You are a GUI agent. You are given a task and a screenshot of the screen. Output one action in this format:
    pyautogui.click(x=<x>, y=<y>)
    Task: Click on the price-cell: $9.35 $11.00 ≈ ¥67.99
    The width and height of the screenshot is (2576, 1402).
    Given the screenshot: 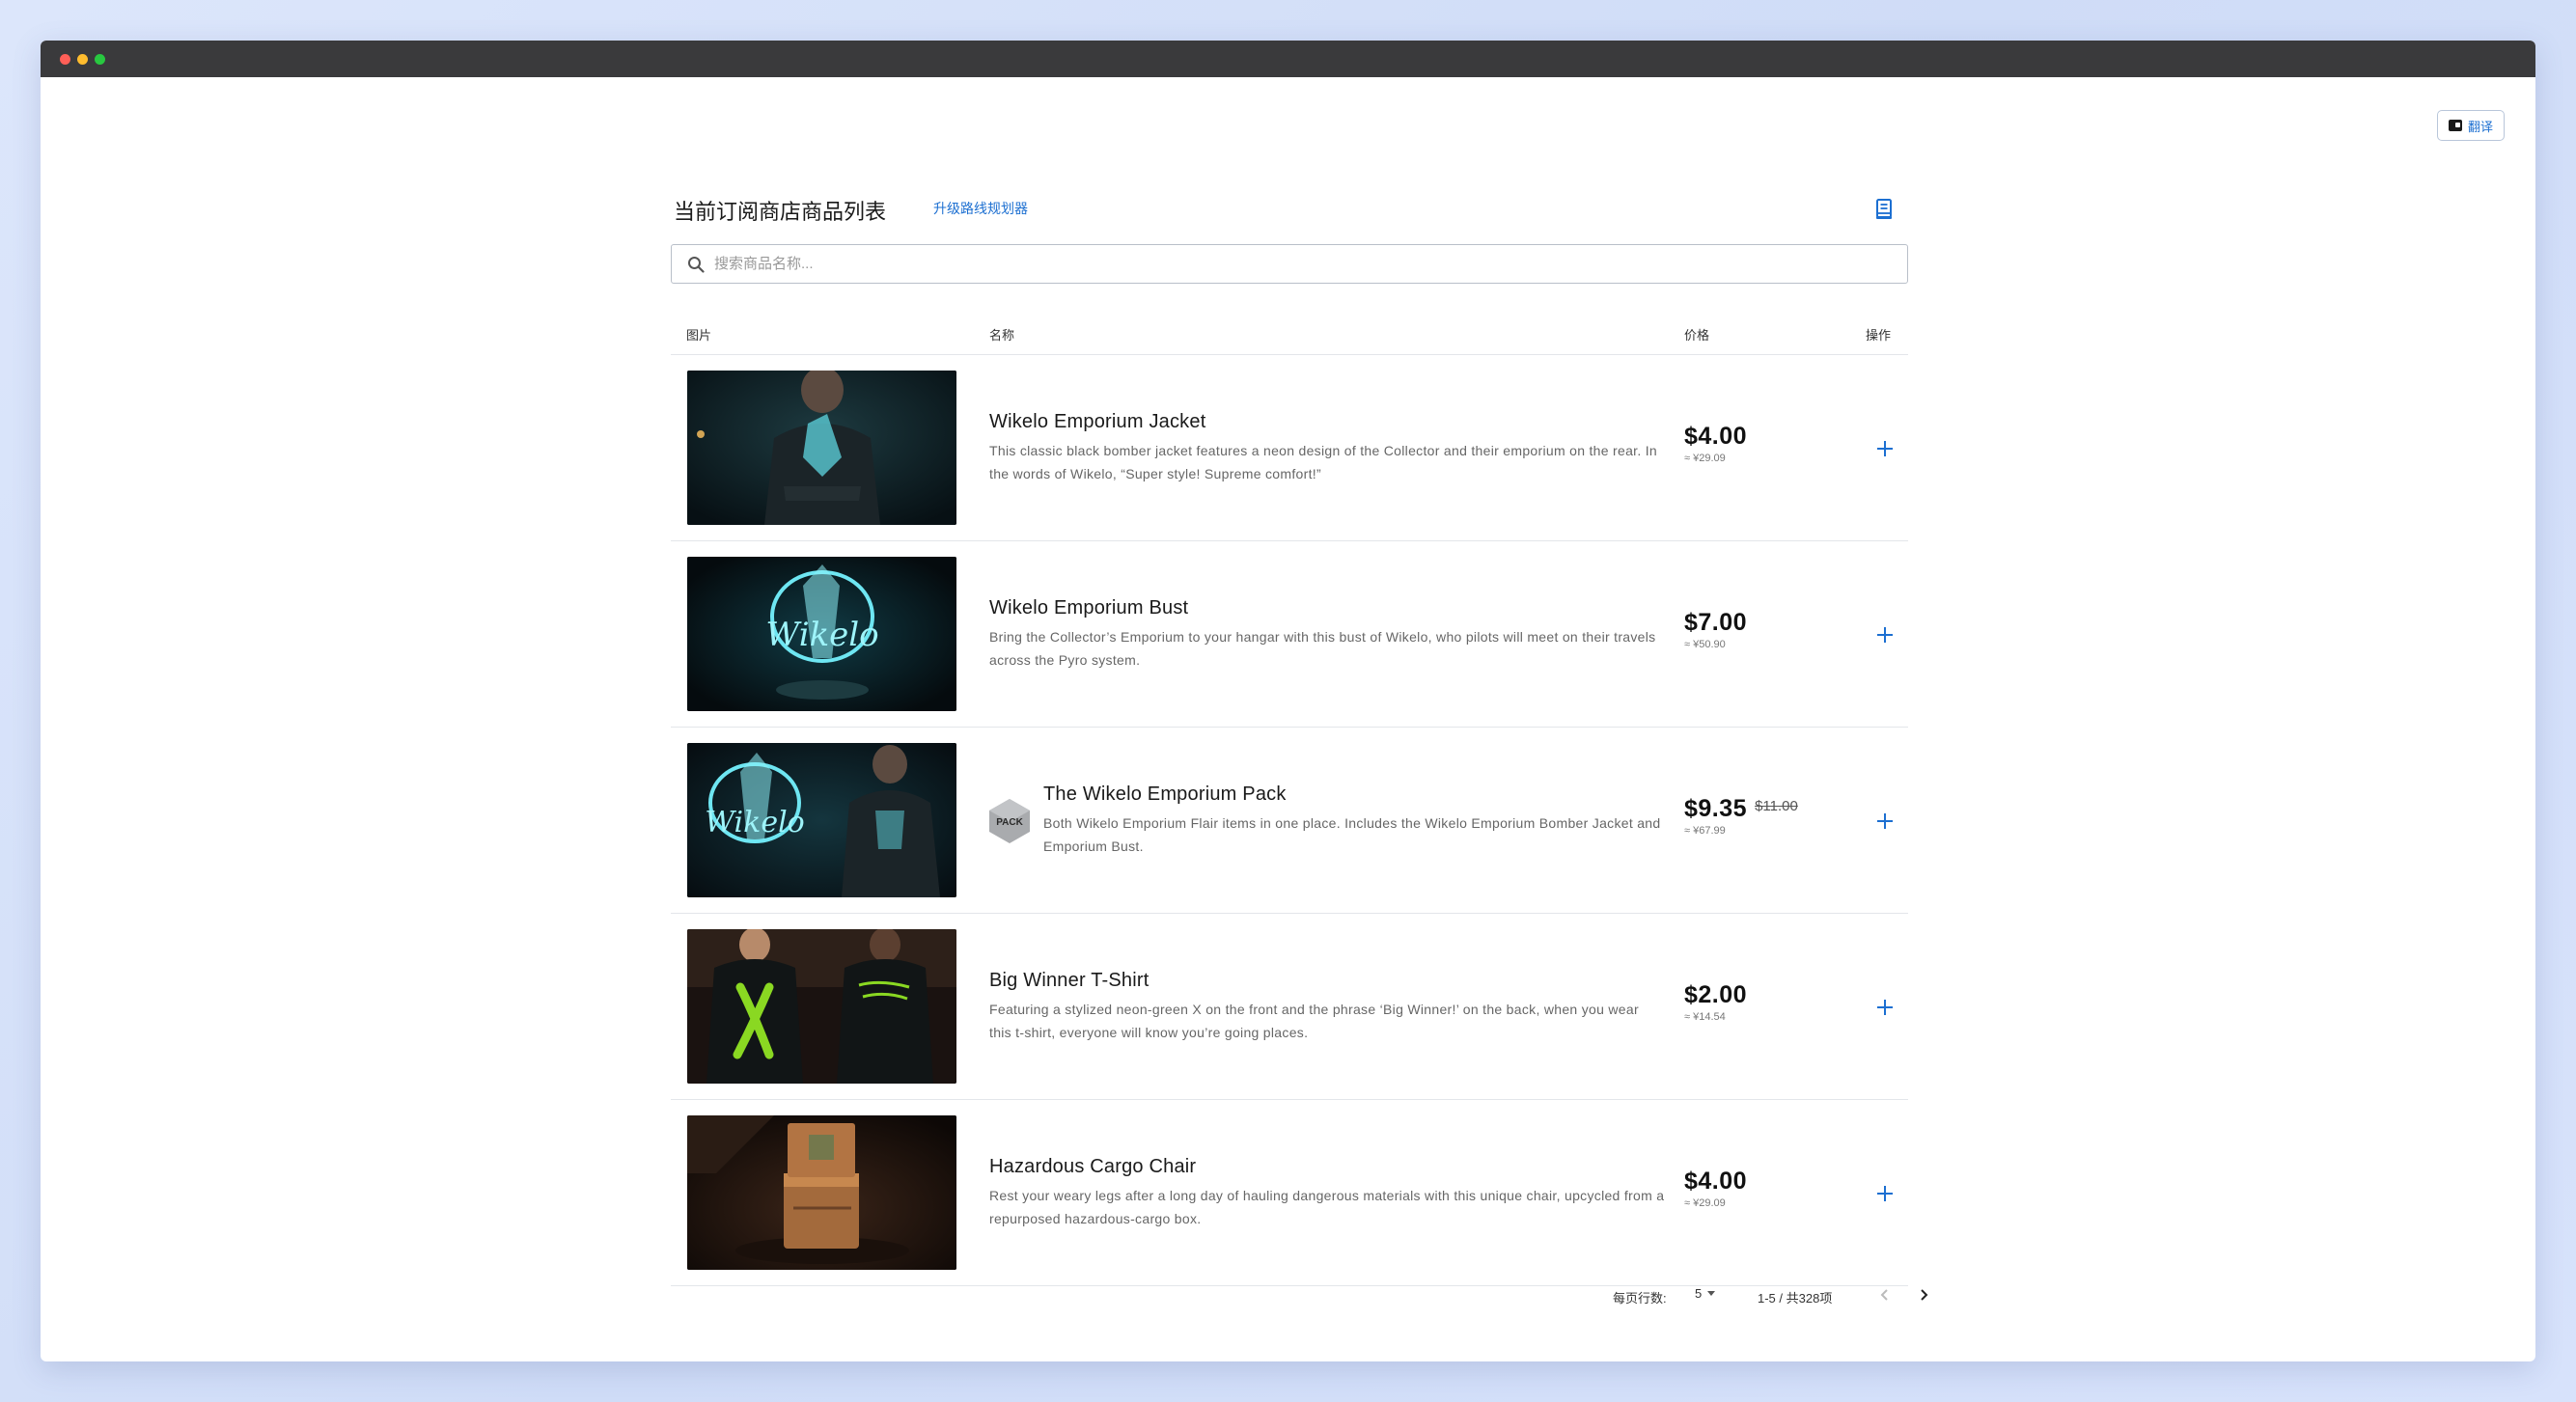 What is the action you would take?
    pyautogui.click(x=1741, y=816)
    